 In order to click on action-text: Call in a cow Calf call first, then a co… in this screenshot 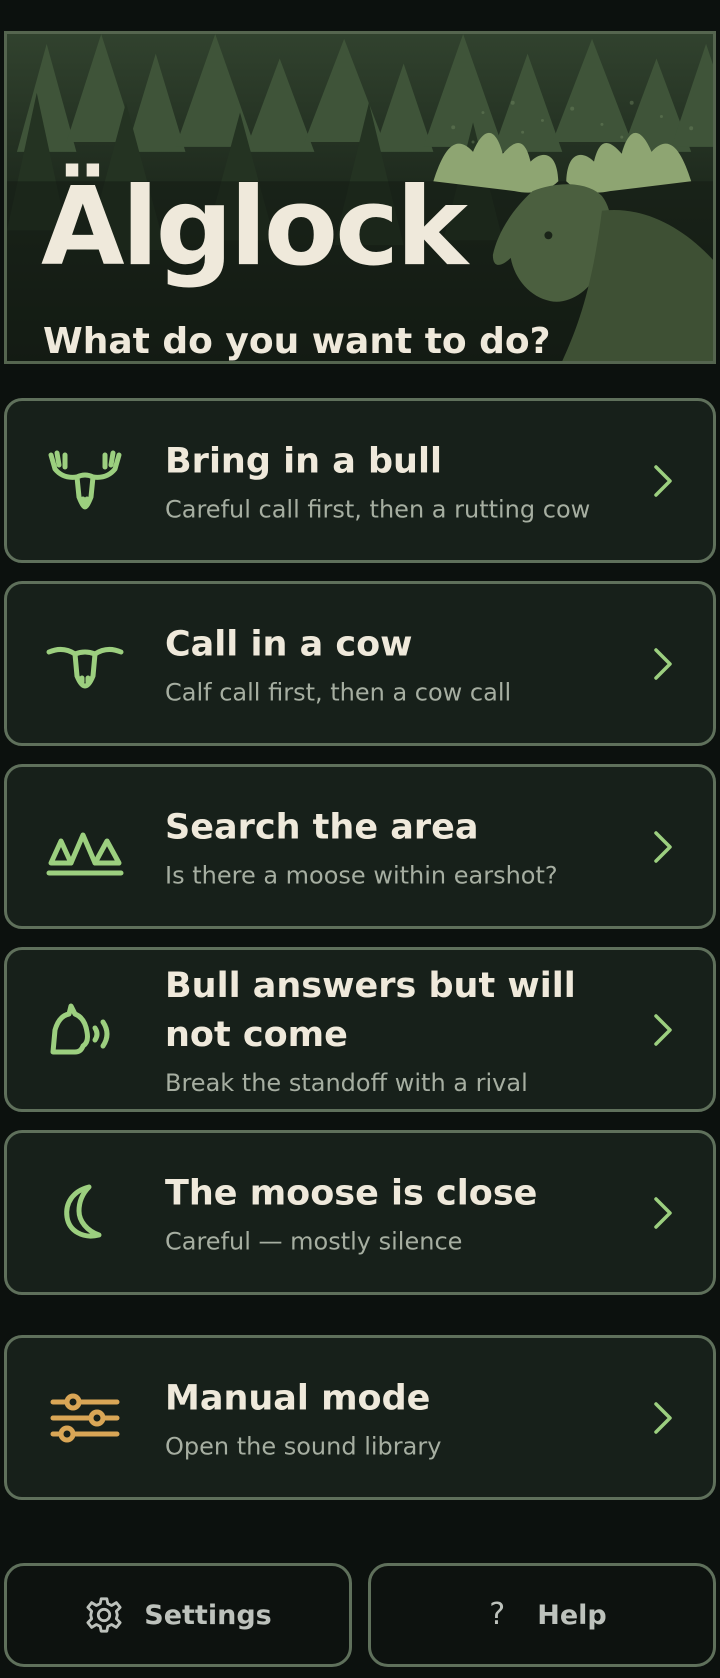, I will do `click(396, 663)`.